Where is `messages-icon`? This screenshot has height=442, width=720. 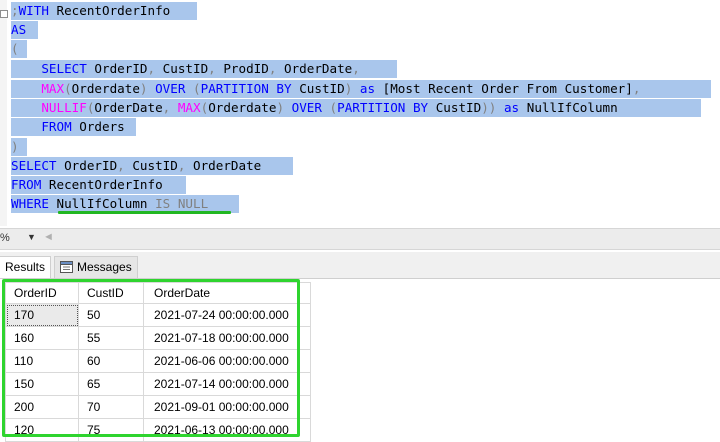 messages-icon is located at coordinates (66, 267).